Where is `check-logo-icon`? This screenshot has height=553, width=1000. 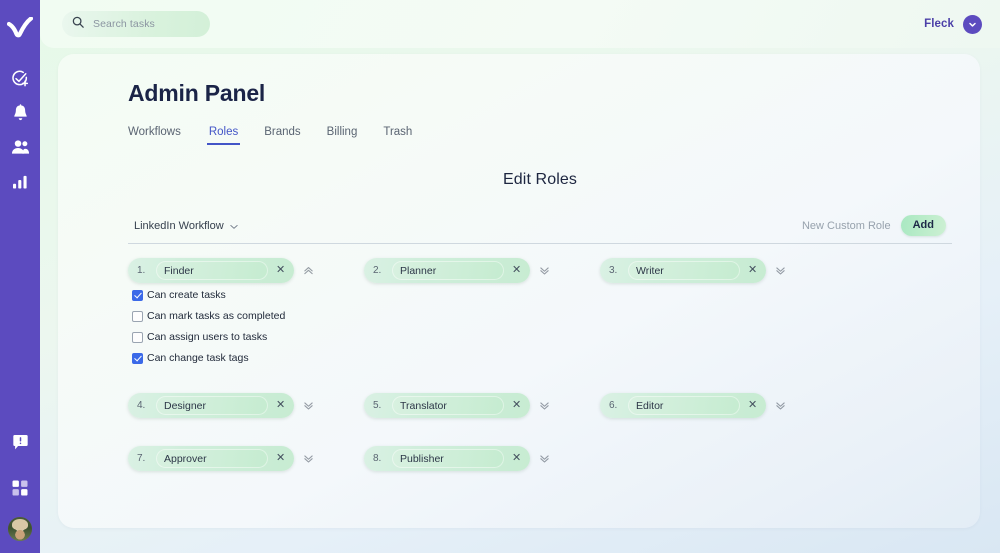 check-logo-icon is located at coordinates (20, 29).